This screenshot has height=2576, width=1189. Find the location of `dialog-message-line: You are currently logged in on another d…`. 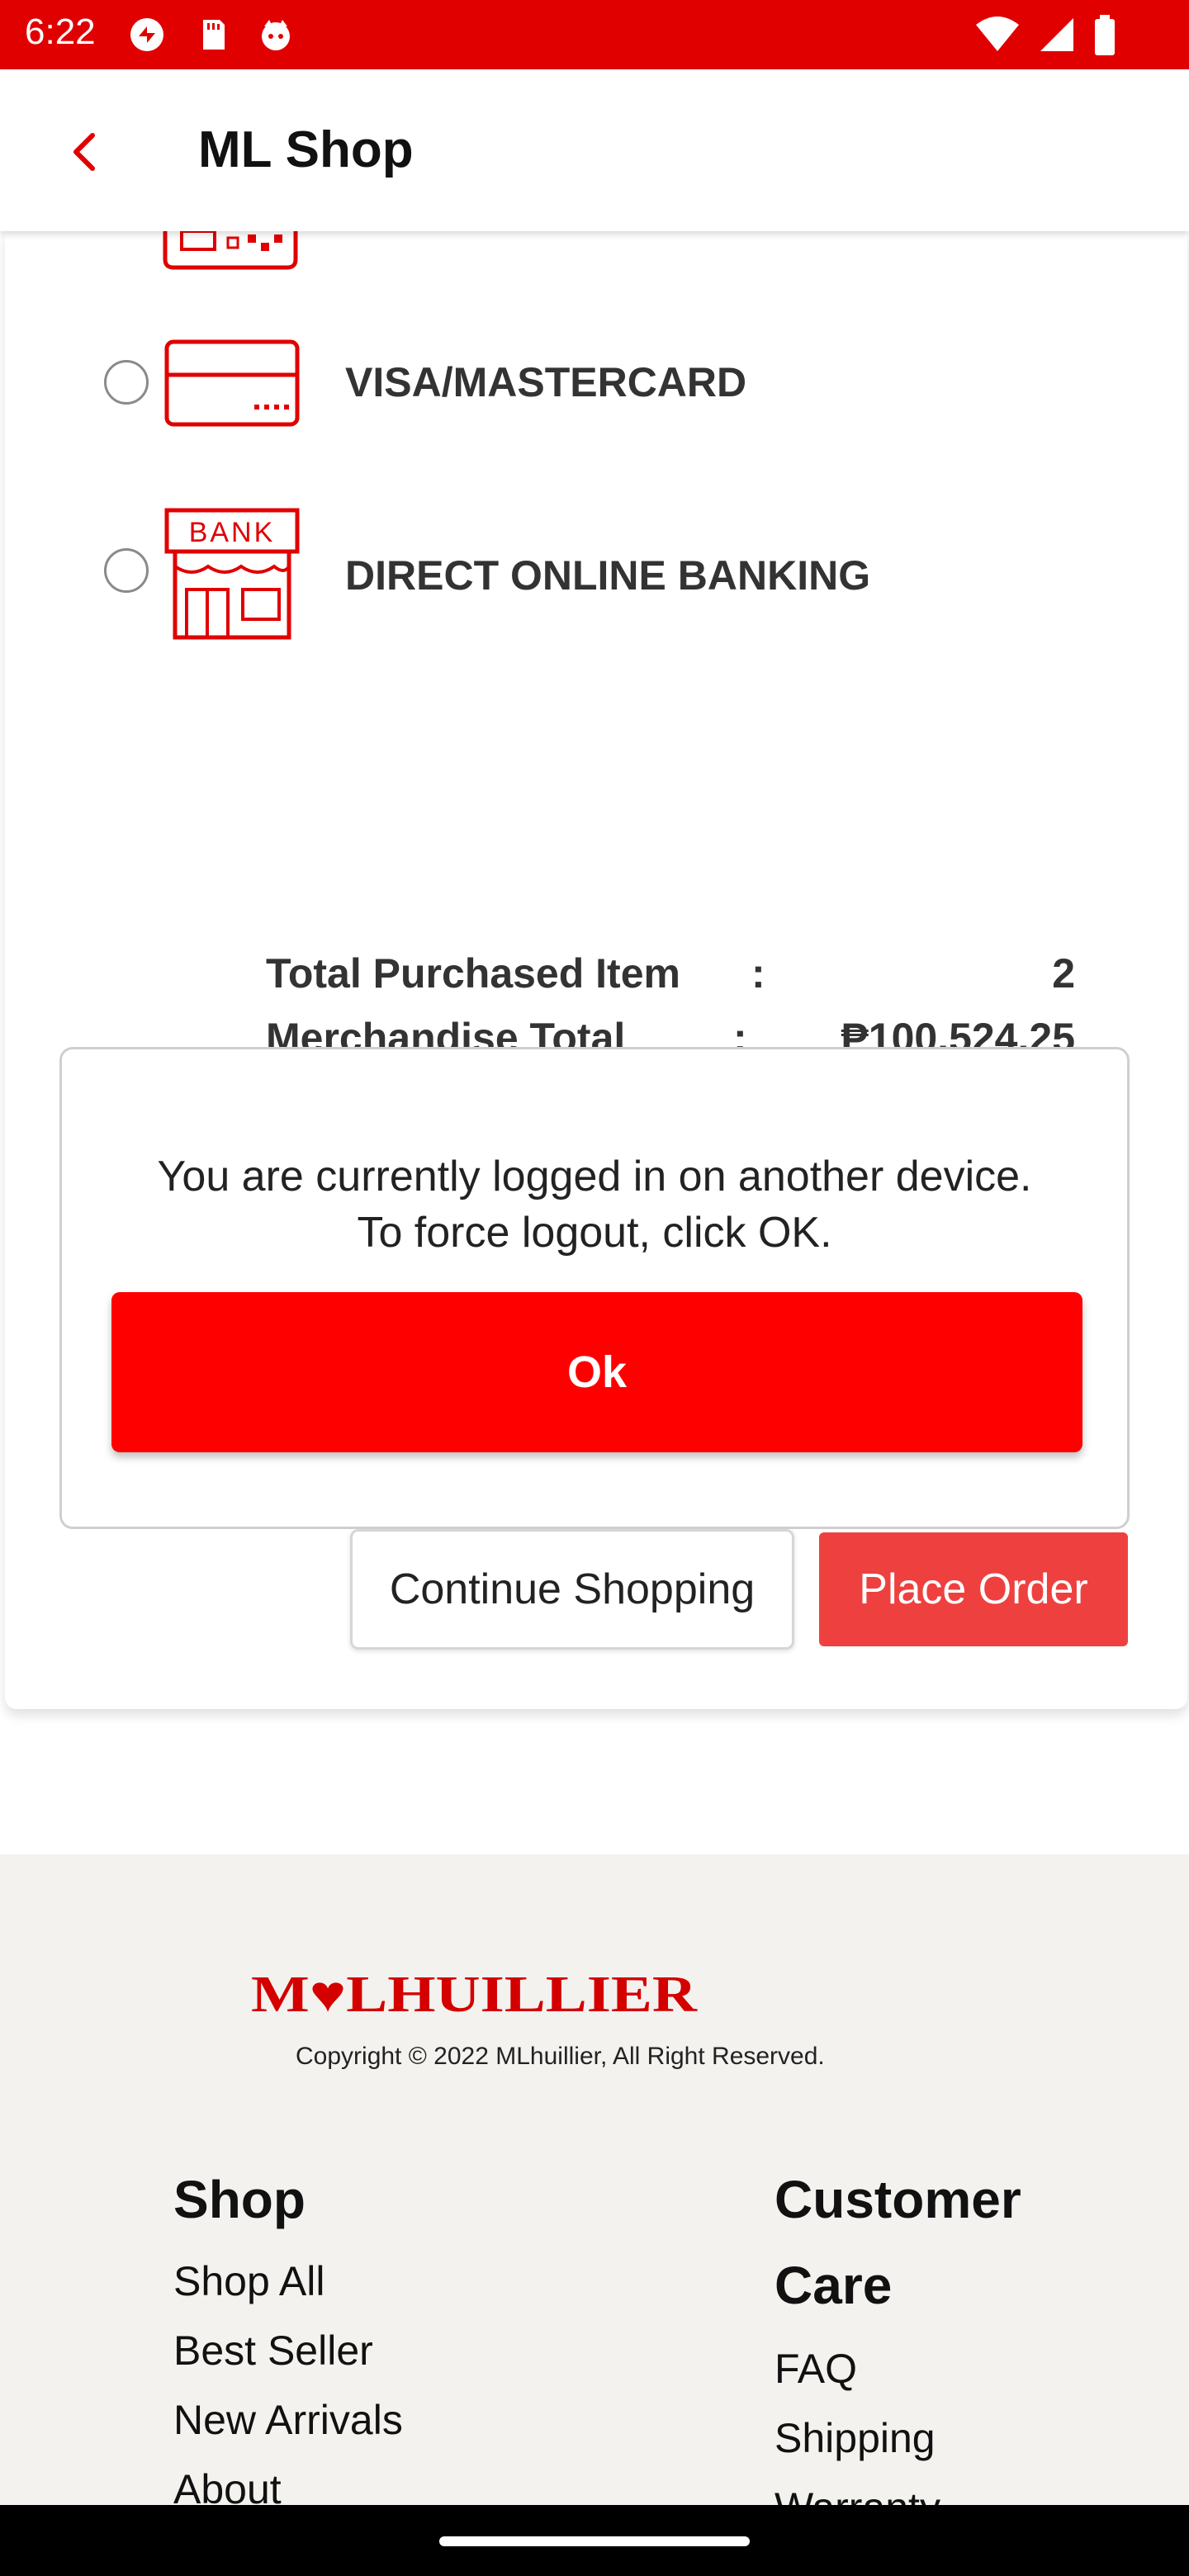

dialog-message-line: You are currently logged in on another d… is located at coordinates (594, 1176).